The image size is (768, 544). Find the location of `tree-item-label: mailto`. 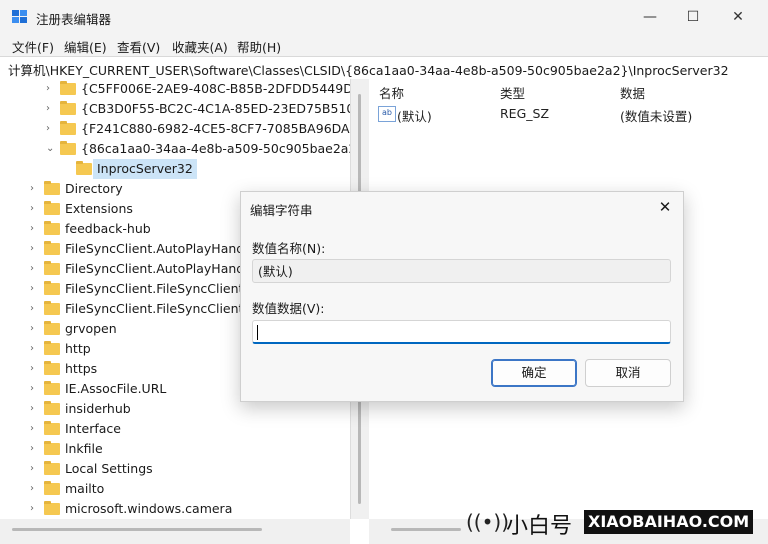

tree-item-label: mailto is located at coordinates (85, 488).